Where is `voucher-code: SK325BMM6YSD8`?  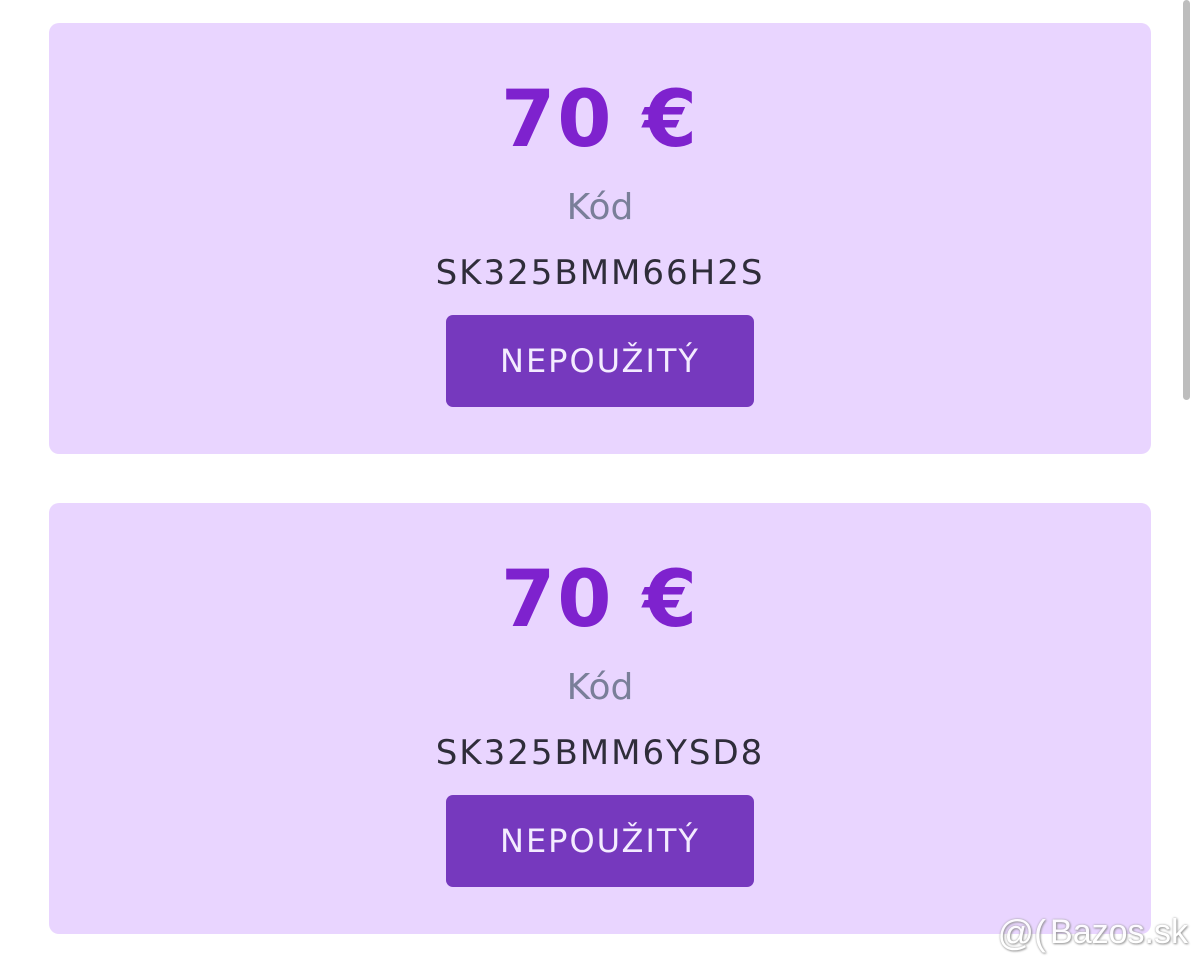
voucher-code: SK325BMM6YSD8 is located at coordinates (600, 753).